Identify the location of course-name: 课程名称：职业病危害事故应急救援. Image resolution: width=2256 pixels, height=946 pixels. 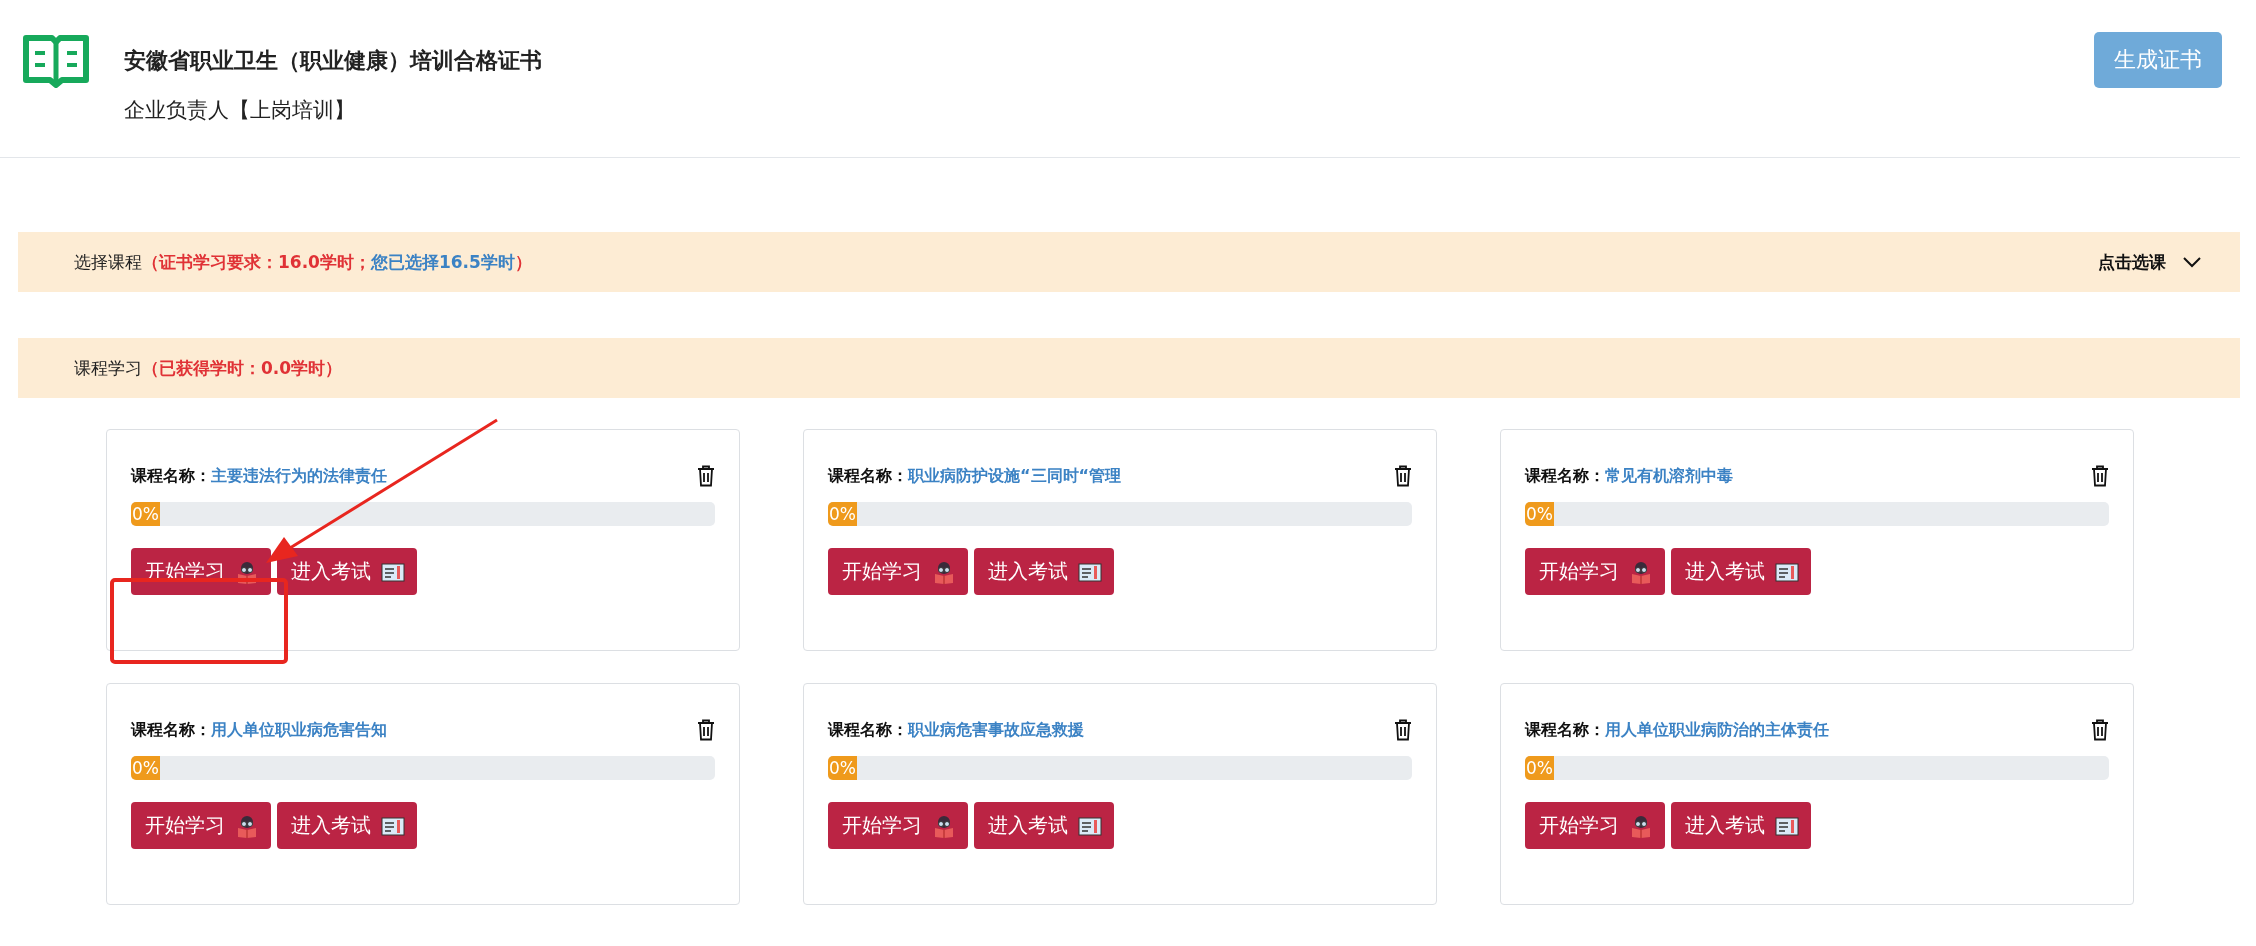
(956, 730).